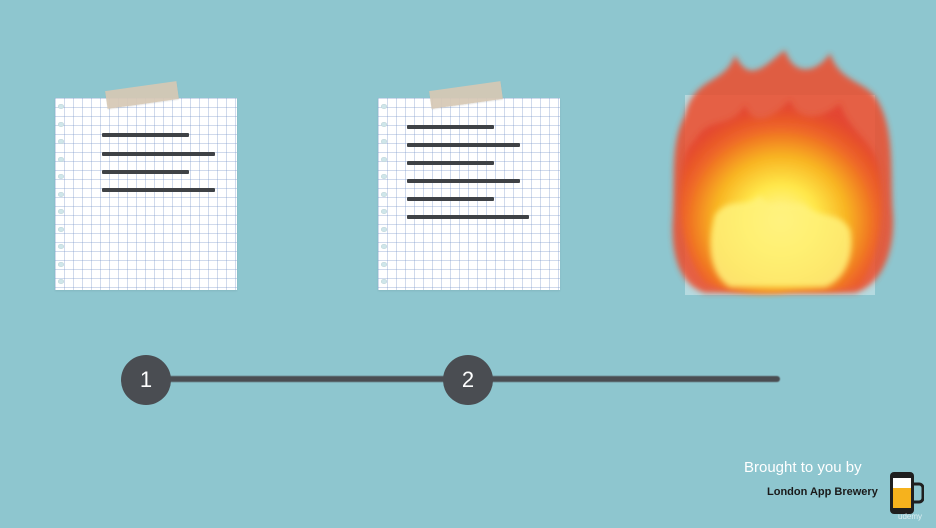 This screenshot has width=936, height=528. I want to click on beer-glass-phone-icon, so click(907, 493).